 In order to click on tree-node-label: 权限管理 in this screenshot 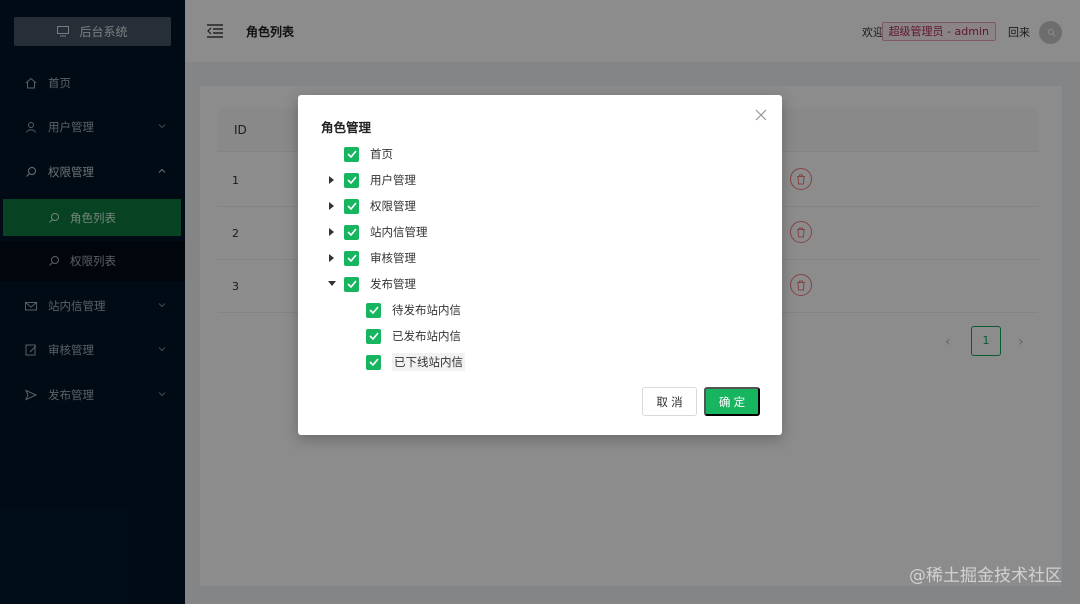, I will do `click(393, 206)`.